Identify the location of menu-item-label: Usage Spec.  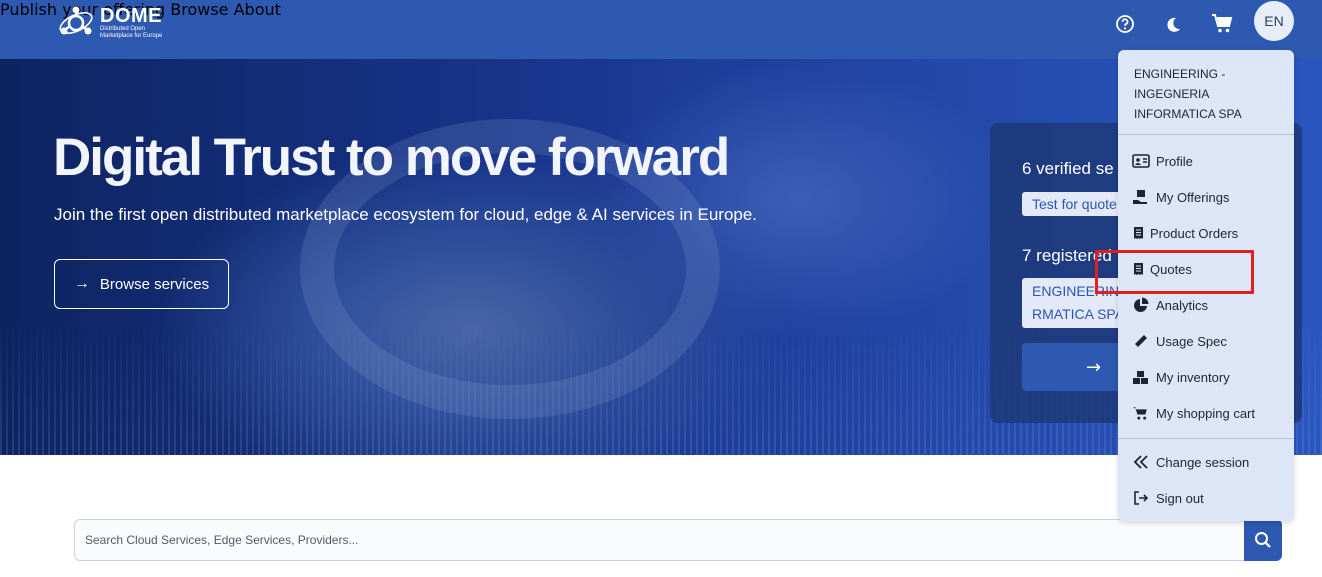
(1191, 341).